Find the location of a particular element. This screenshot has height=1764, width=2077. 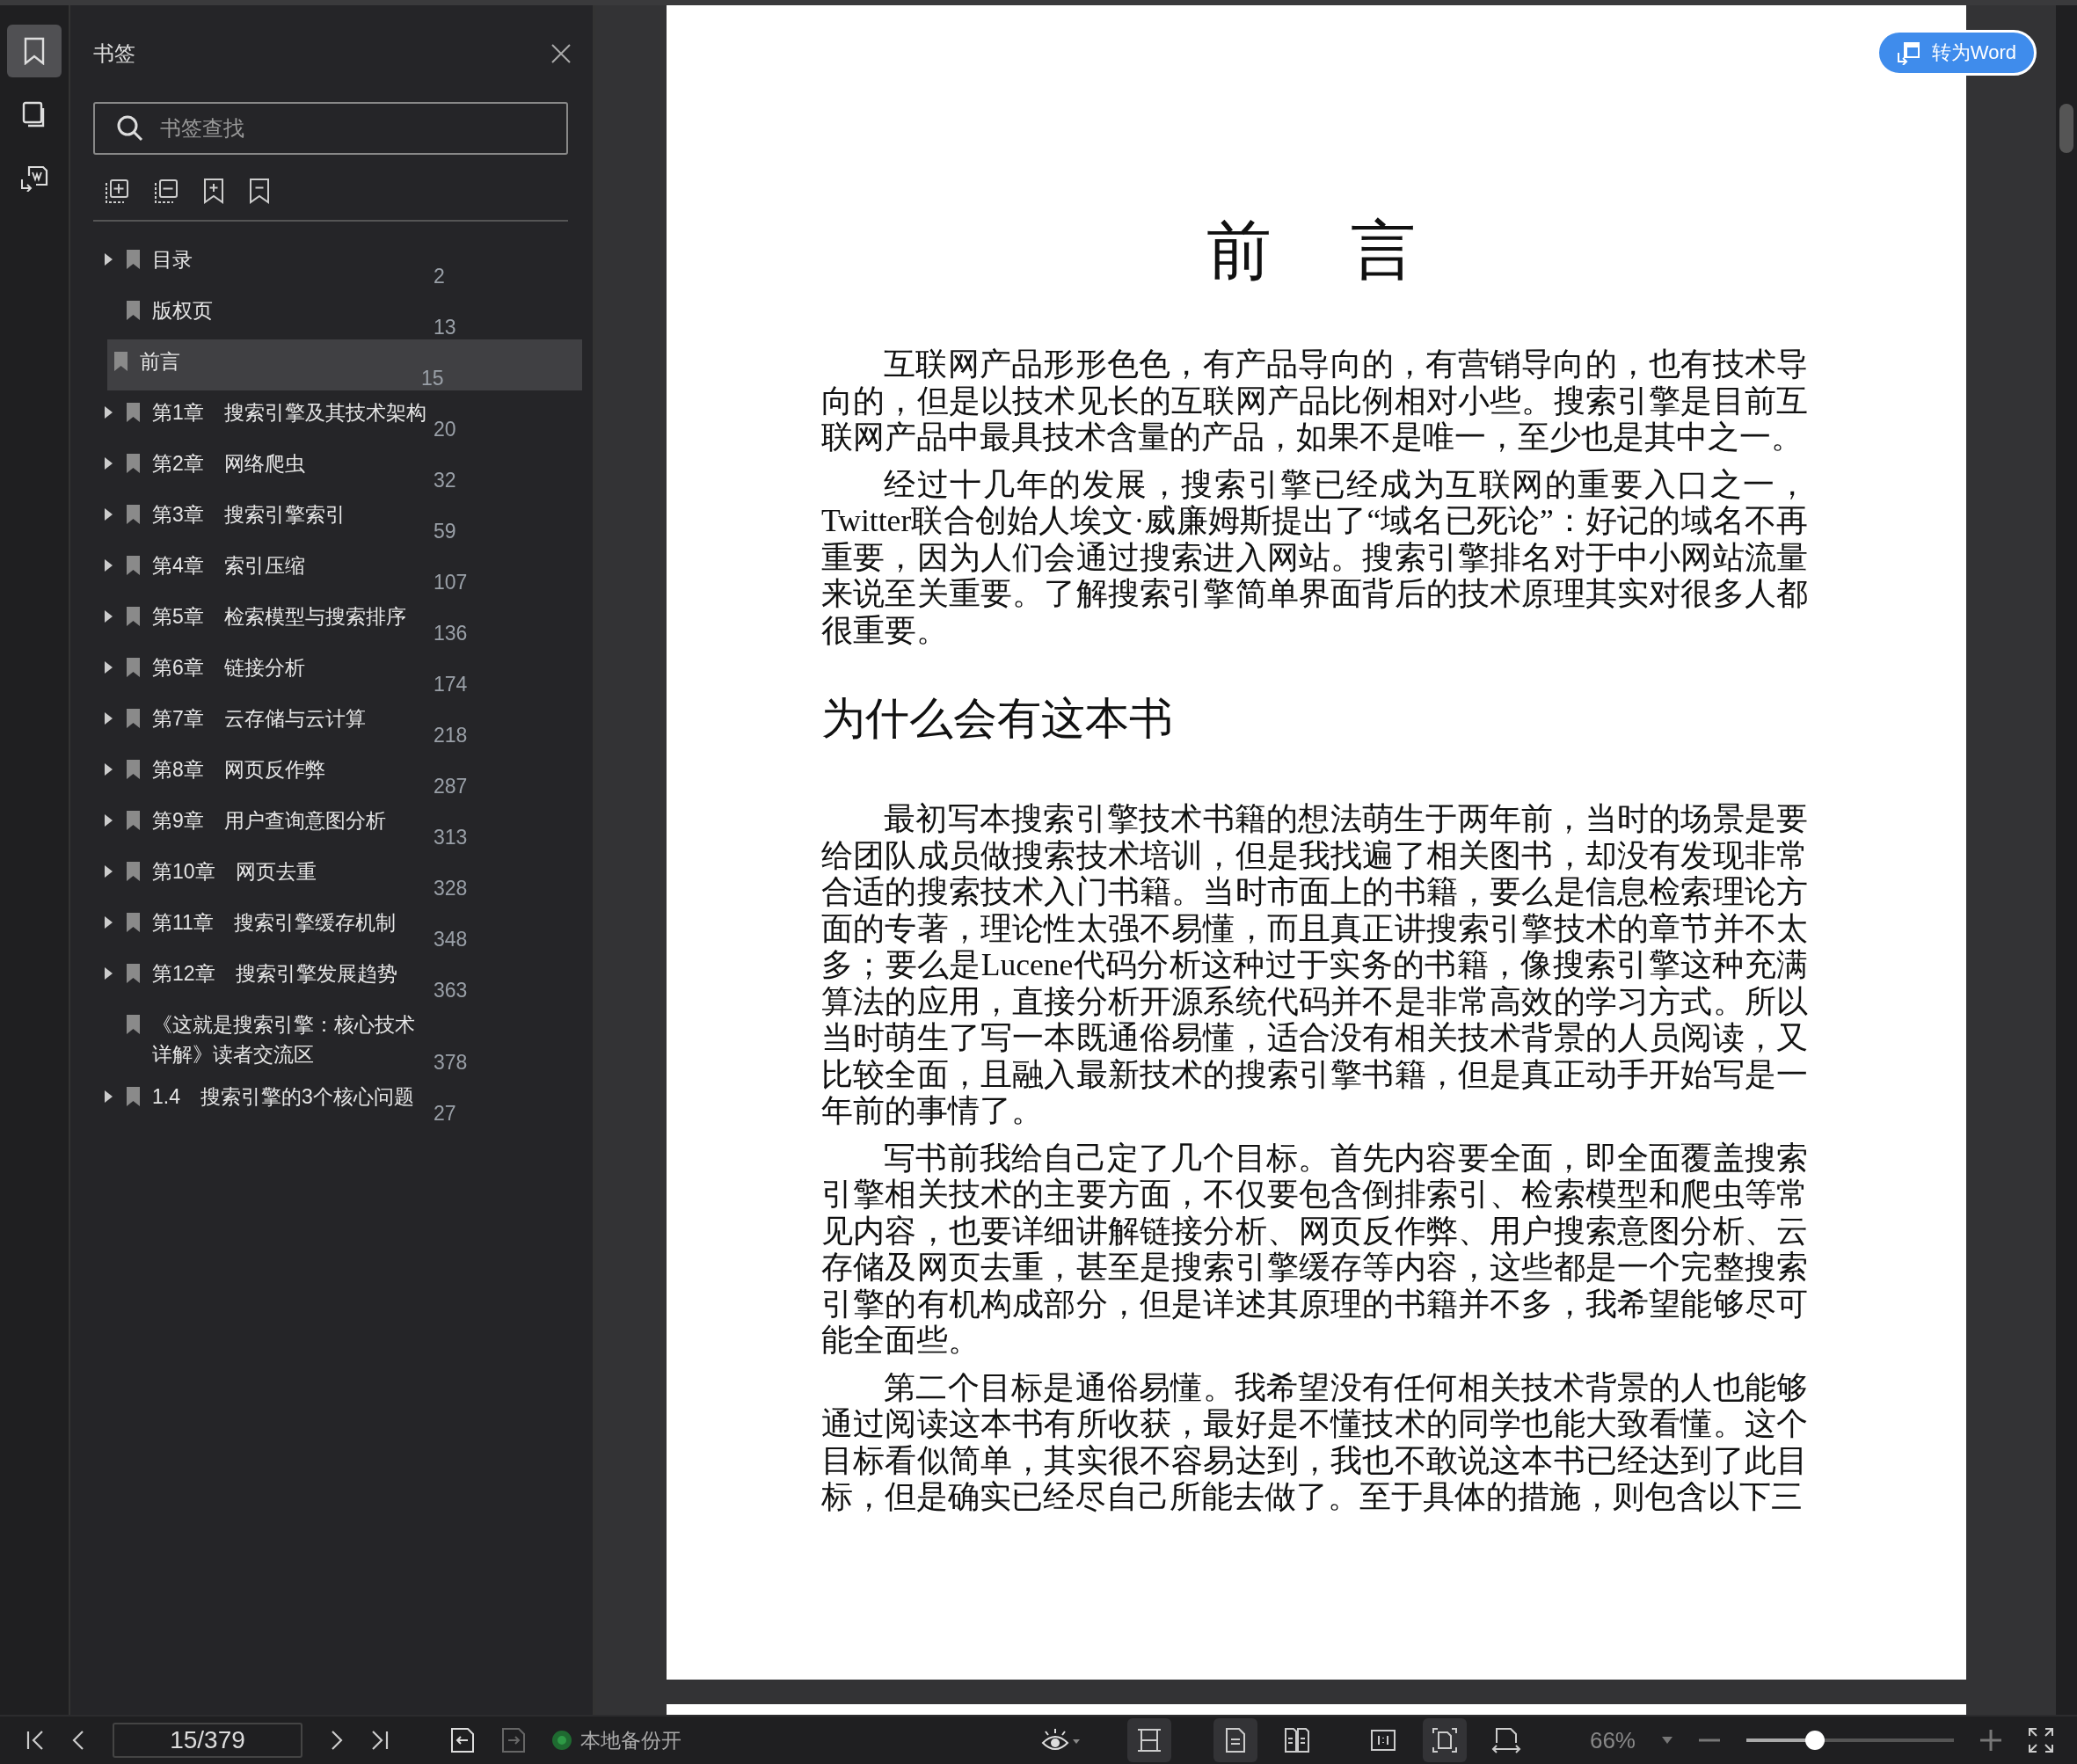

remove-bookmark-icon is located at coordinates (259, 191).